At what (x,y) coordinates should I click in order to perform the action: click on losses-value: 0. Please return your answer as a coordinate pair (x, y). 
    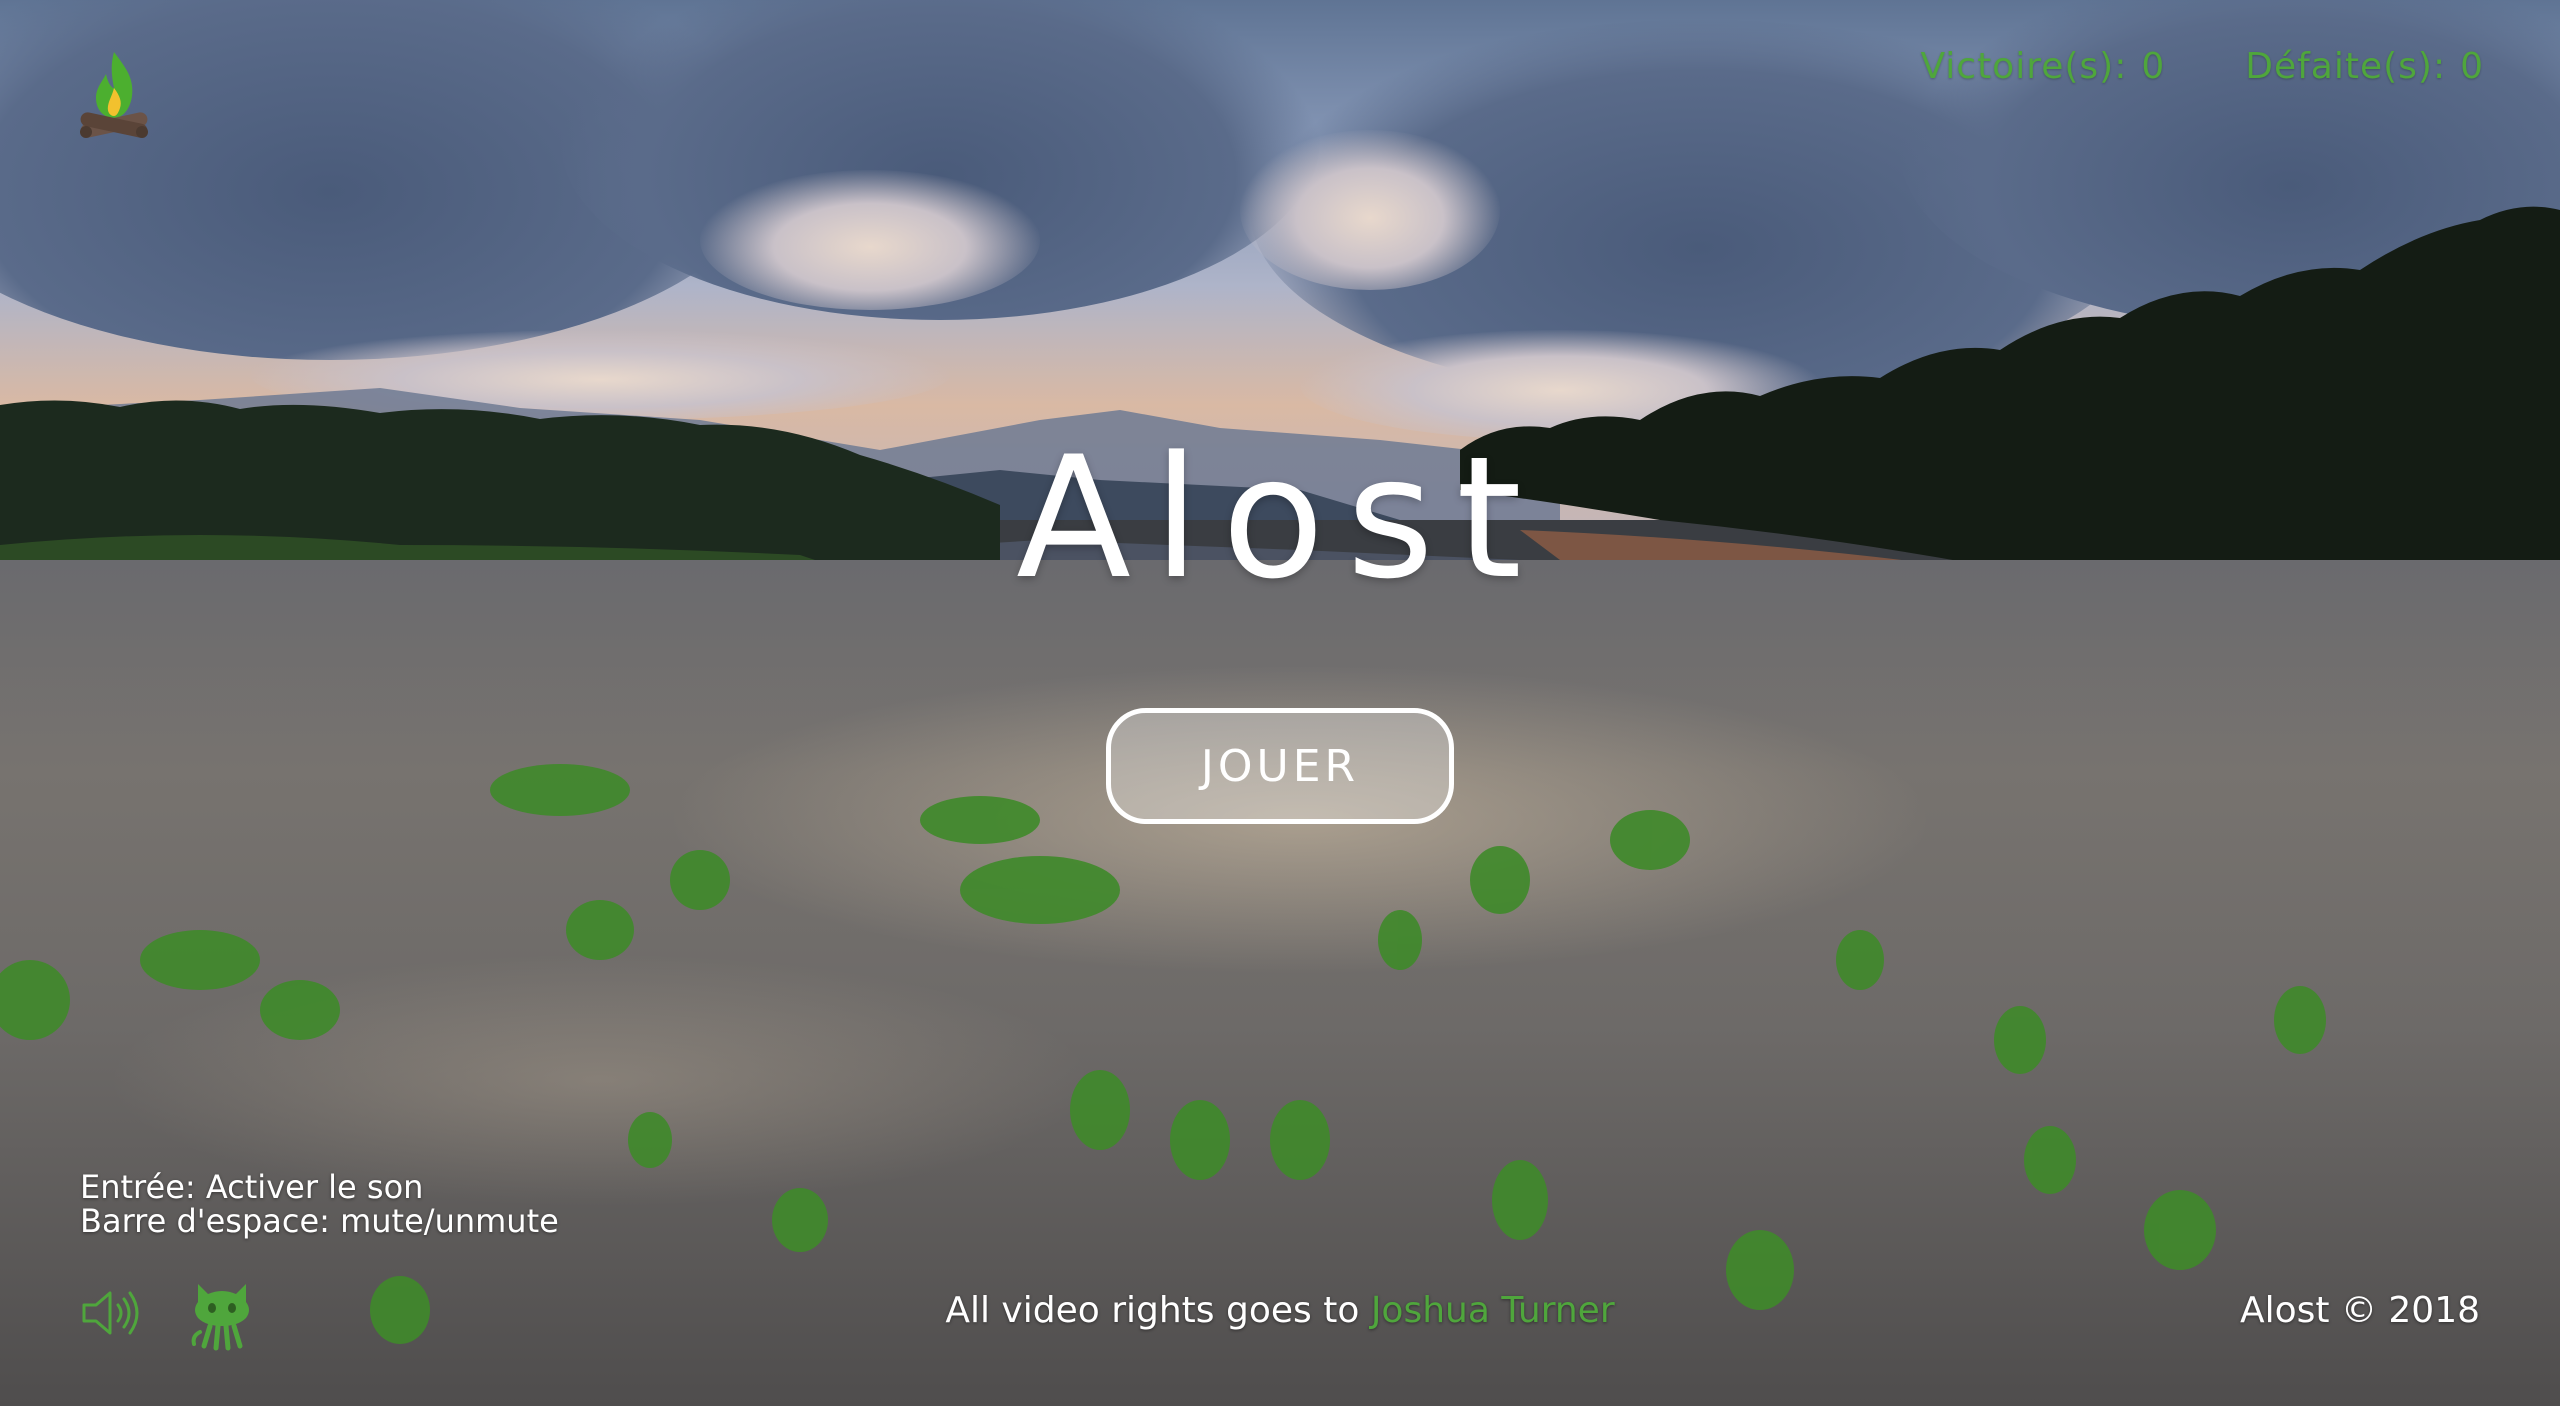
    Looking at the image, I should click on (2472, 66).